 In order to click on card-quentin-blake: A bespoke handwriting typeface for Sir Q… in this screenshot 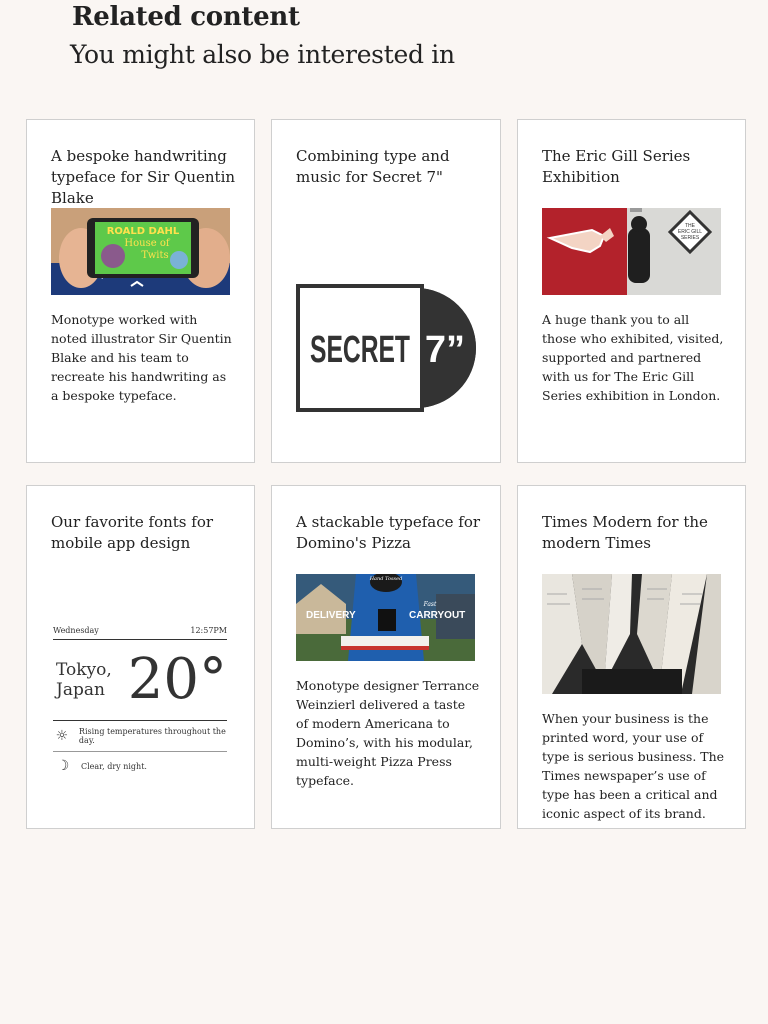, I will do `click(140, 291)`.